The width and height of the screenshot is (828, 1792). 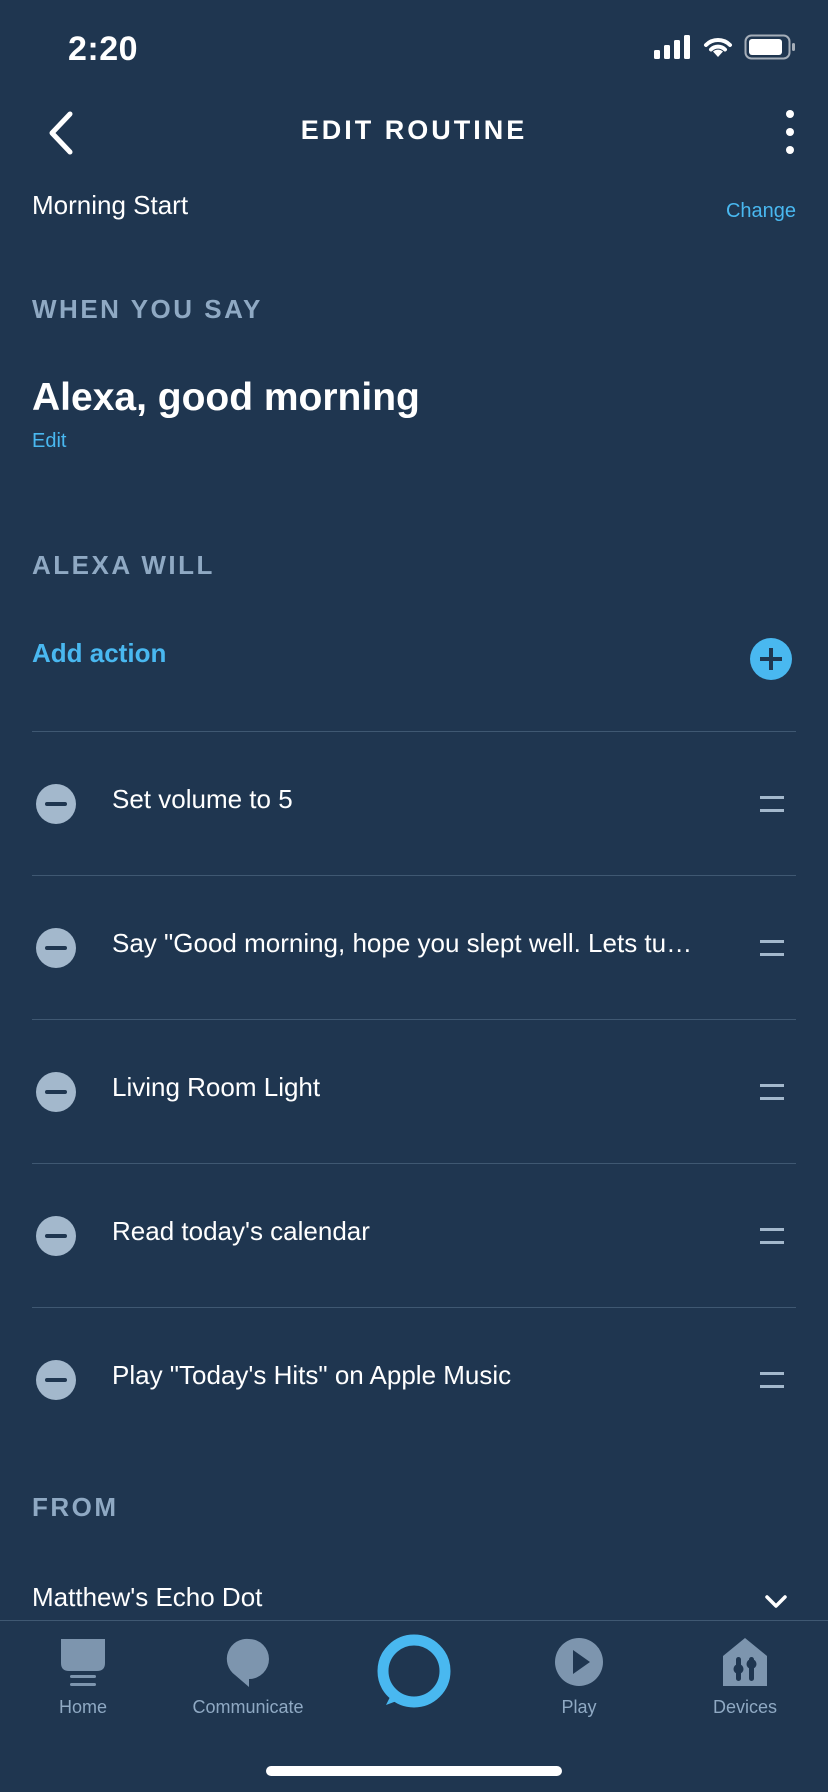 I want to click on nav-communicate: Communicate, so click(x=248, y=1676).